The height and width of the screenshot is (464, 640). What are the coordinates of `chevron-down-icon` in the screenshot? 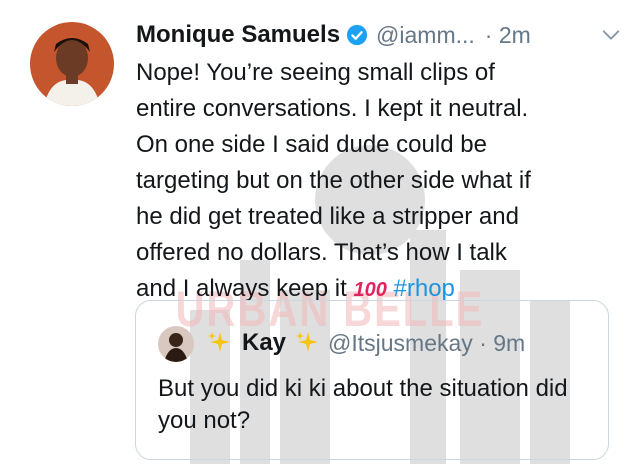 It's located at (611, 35).